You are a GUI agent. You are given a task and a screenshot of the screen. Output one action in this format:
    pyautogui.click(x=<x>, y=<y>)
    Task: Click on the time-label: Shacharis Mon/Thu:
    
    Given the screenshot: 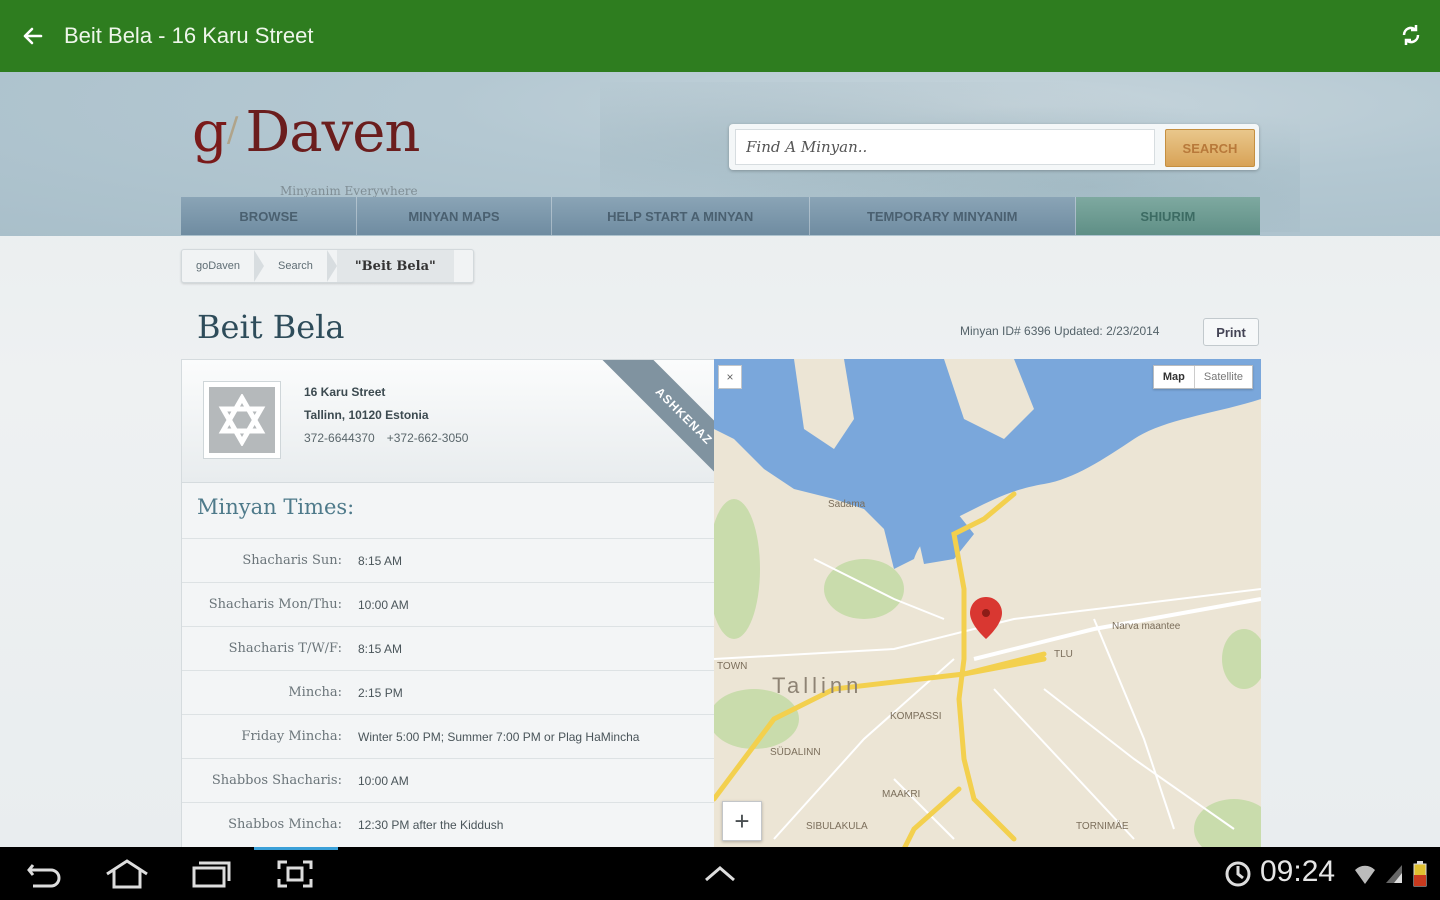 What is the action you would take?
    pyautogui.click(x=275, y=604)
    